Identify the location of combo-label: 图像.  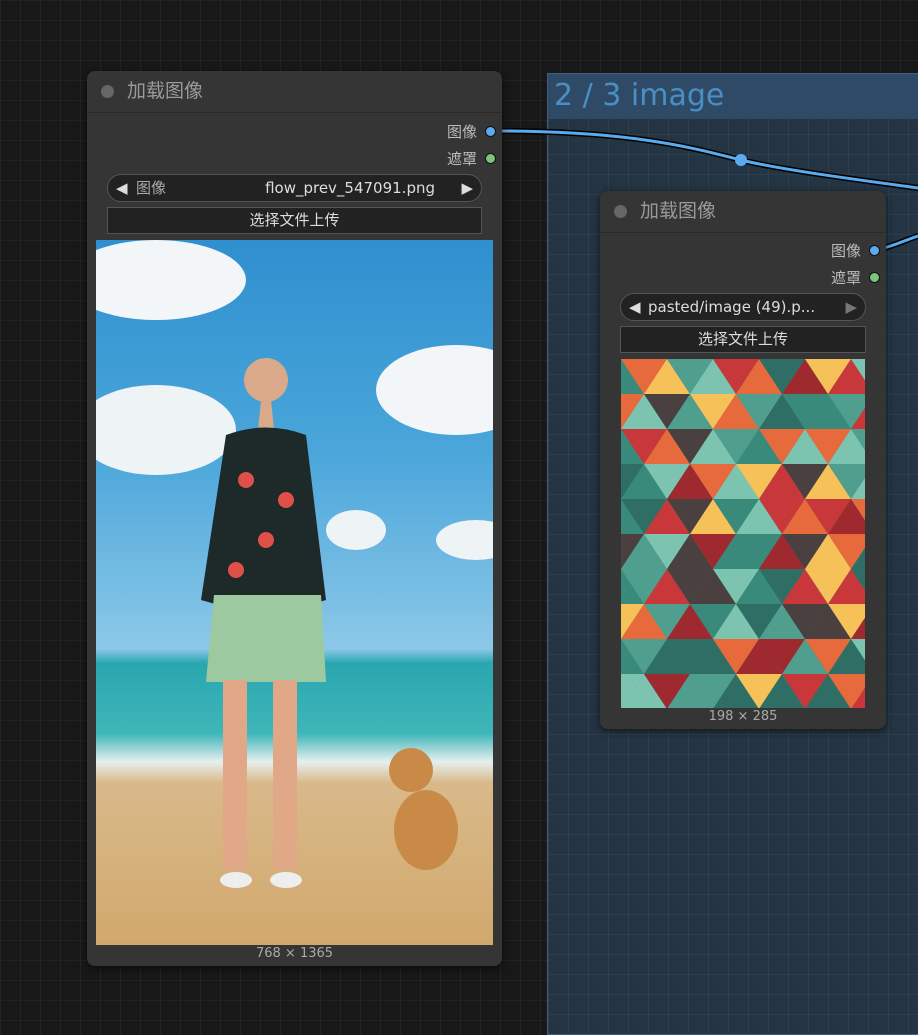
(151, 188).